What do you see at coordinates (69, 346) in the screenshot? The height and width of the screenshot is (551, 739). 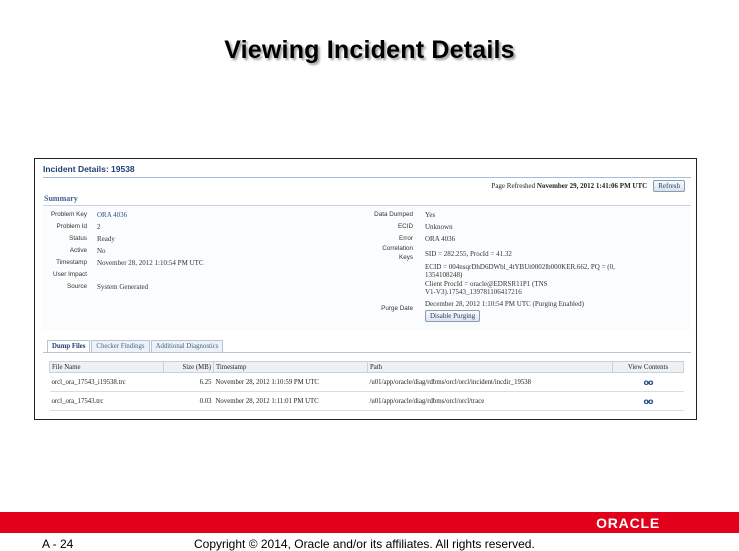 I see `tab-dump-files: Dump Files` at bounding box center [69, 346].